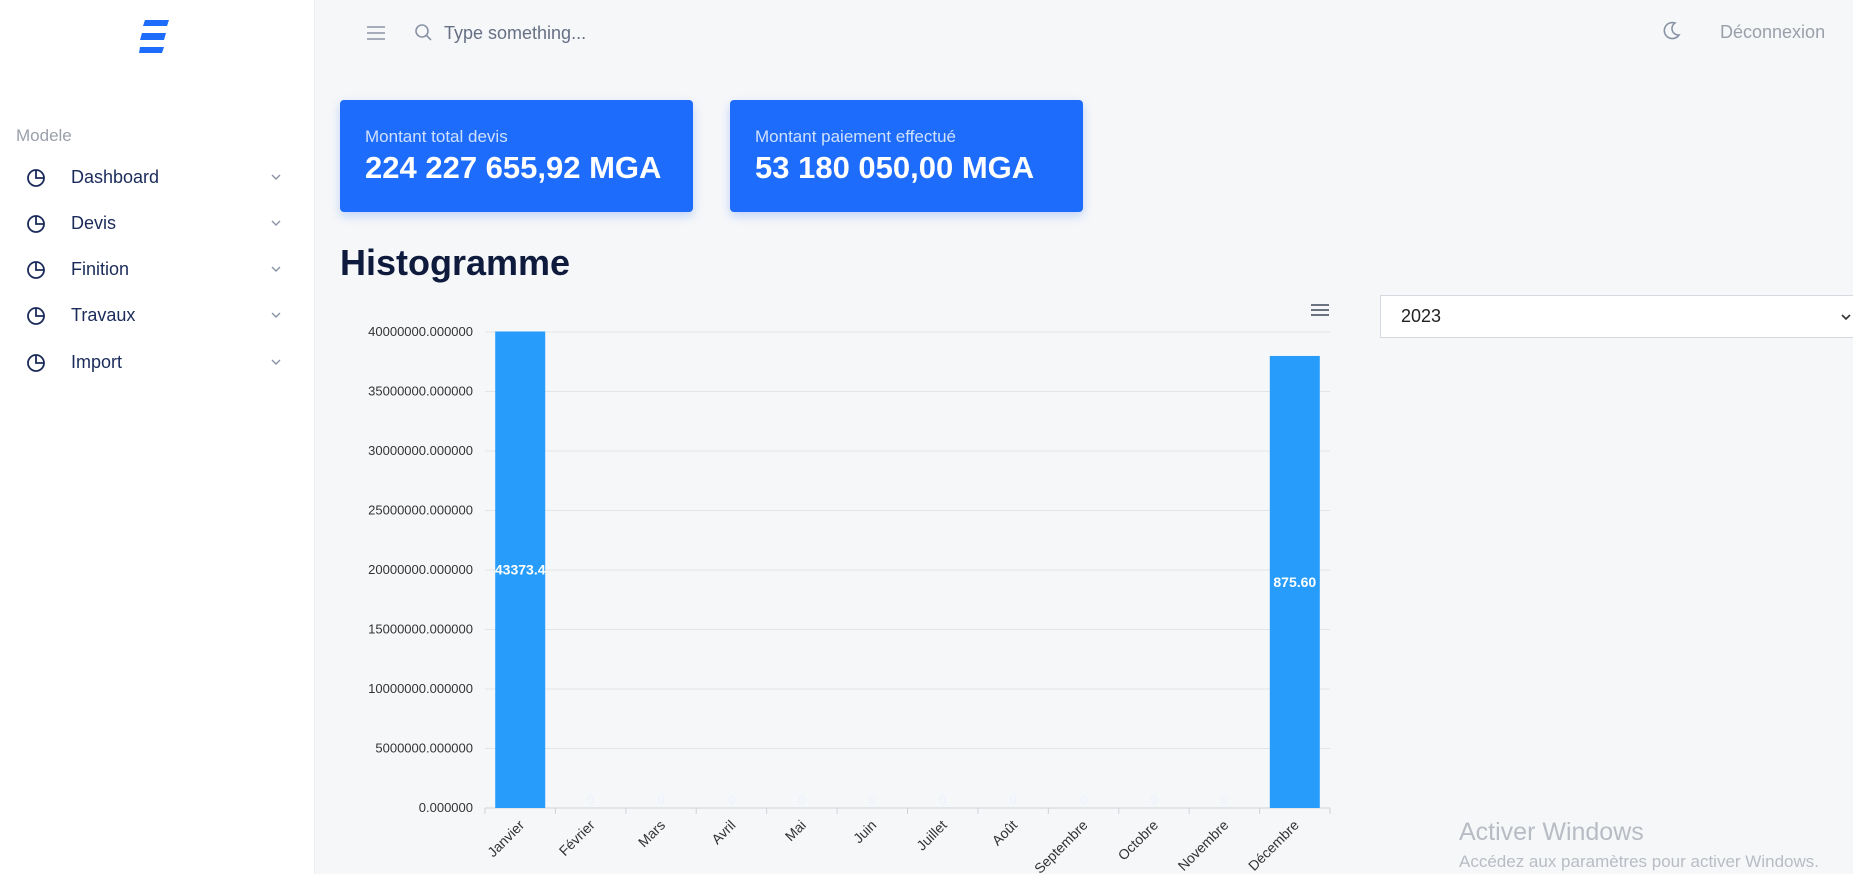  I want to click on stat-card-total-devis: Montant total devis 224 227 655,92 MGA, so click(516, 156).